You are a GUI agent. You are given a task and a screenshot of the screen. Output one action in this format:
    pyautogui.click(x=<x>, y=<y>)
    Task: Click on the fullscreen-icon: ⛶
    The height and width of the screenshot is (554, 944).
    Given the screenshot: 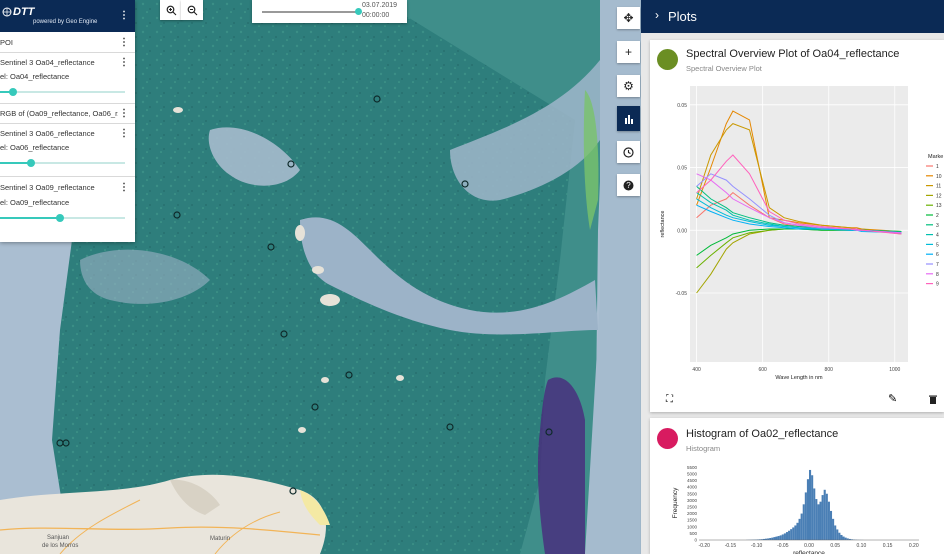 What is the action you would take?
    pyautogui.click(x=669, y=399)
    